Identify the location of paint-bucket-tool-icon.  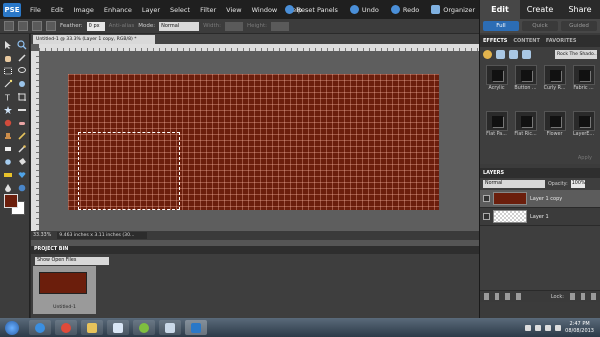
(22, 162).